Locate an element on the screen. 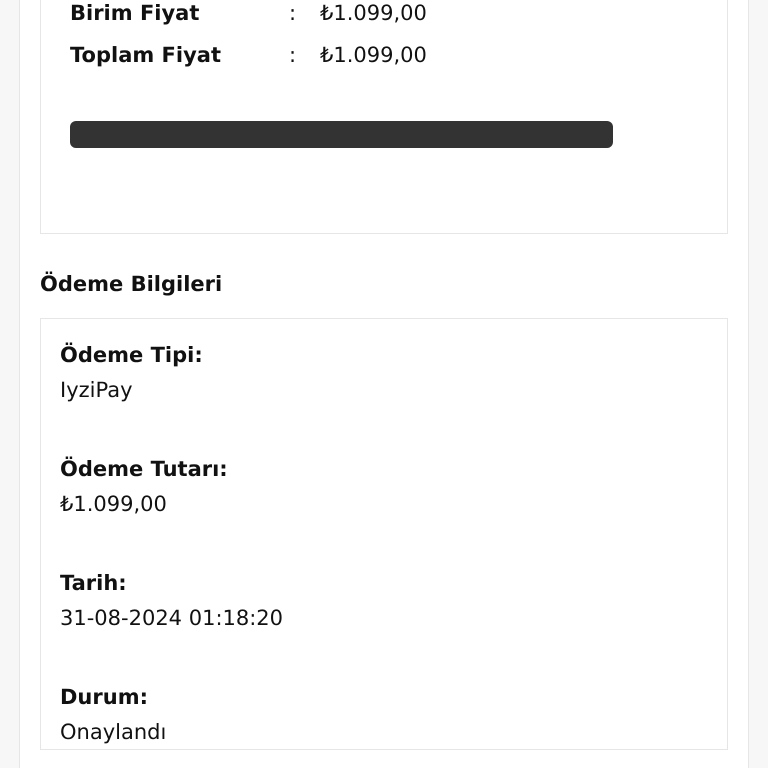 The image size is (768, 768). field-label: Ödeme Tipi: is located at coordinates (132, 355).